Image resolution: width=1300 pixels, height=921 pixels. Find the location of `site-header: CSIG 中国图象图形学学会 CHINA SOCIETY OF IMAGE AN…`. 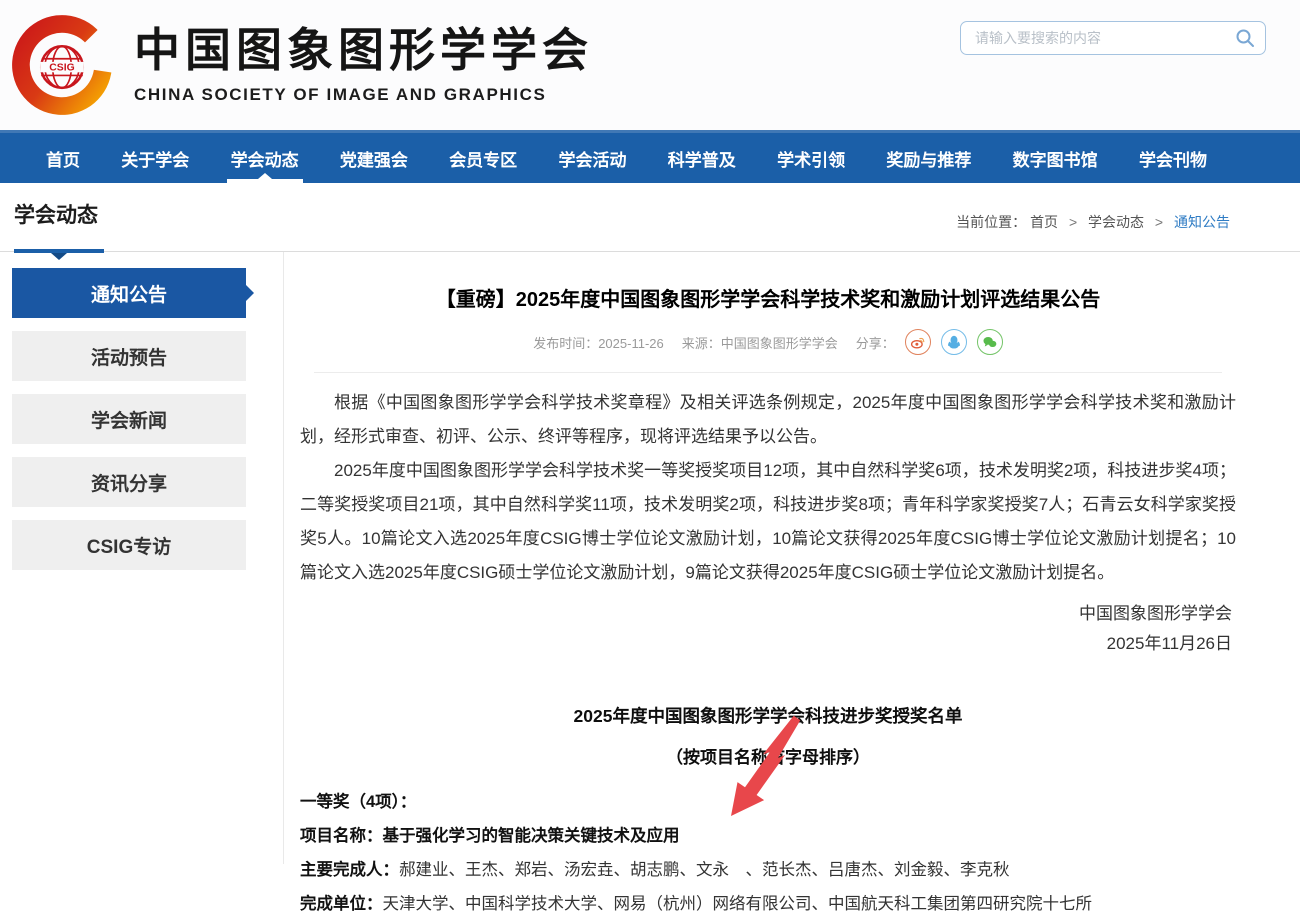

site-header: CSIG 中国图象图形学学会 CHINA SOCIETY OF IMAGE AN… is located at coordinates (650, 65).